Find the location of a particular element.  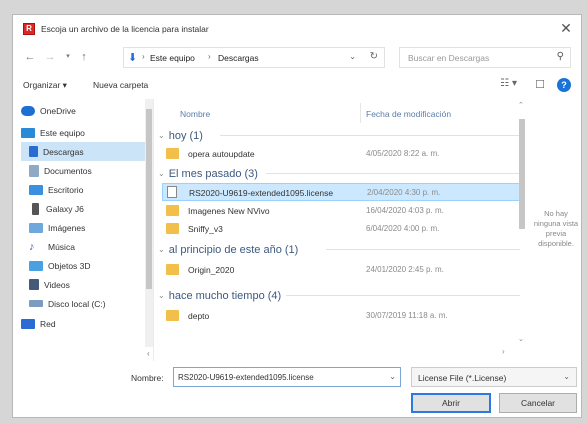

filename-input: RS2020-U9619-extended1095.license ⌄ is located at coordinates (287, 377).